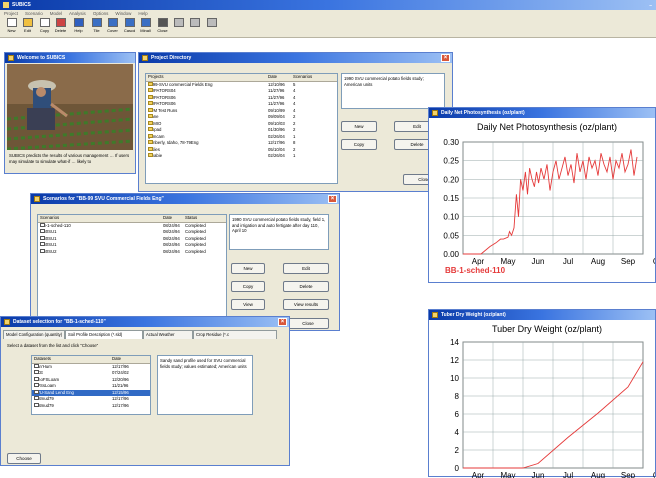  I want to click on cell-text: 1999-SVU commercial Fields Eng, so click(180, 84).